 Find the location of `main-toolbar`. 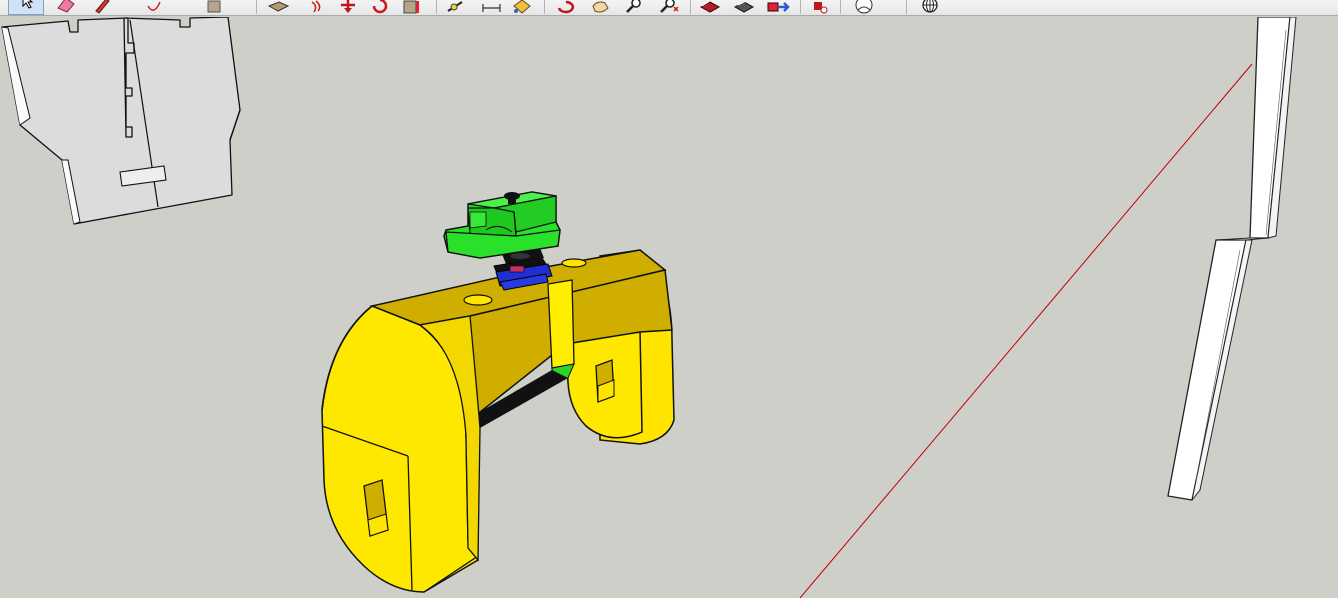

main-toolbar is located at coordinates (669, 8).